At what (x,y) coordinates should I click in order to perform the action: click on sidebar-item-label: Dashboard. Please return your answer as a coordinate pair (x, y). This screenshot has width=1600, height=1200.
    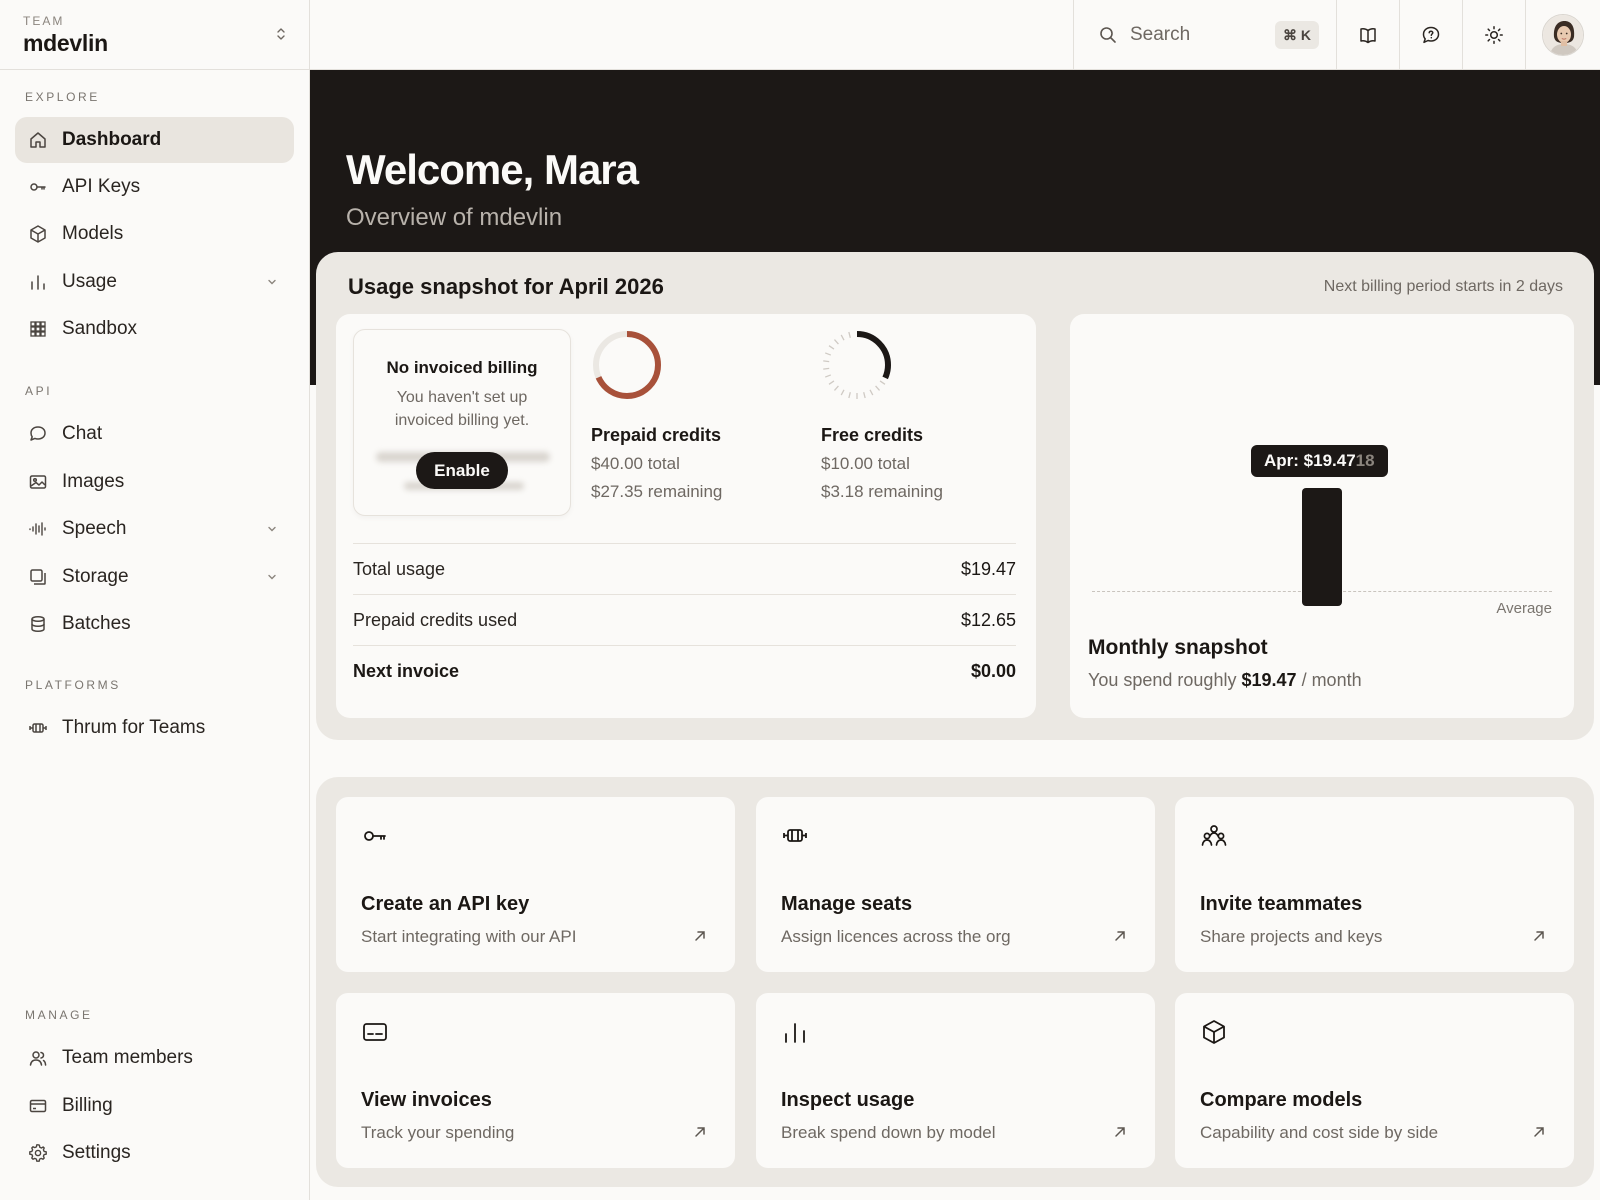
    Looking at the image, I should click on (112, 139).